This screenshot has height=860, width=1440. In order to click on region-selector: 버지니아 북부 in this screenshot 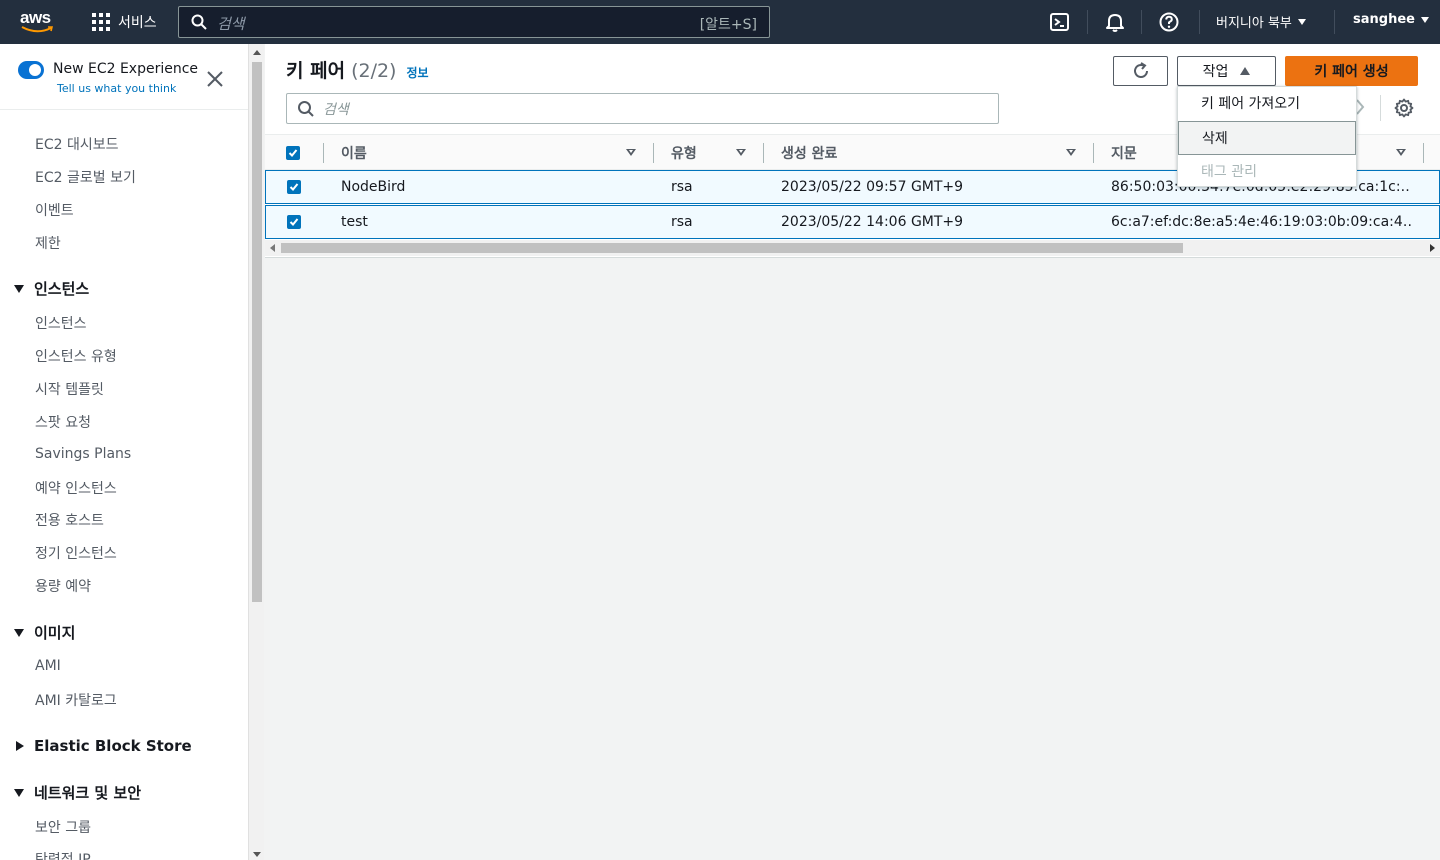, I will do `click(1261, 21)`.